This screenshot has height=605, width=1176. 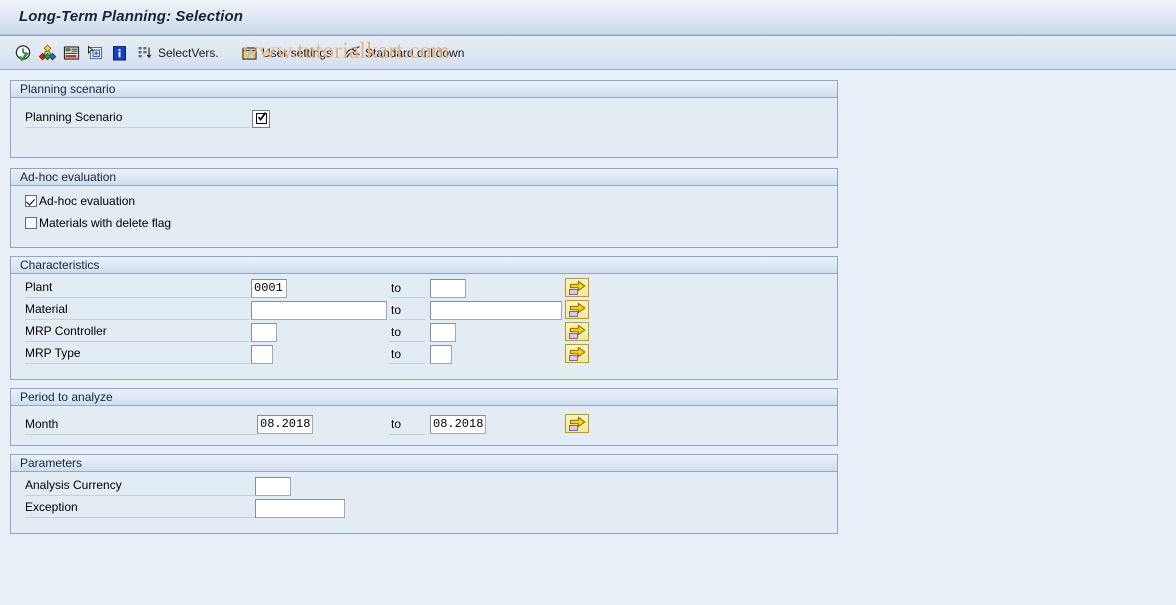 I want to click on group-period-to-analyze-body: Month 08.2018 to 08.2018, so click(x=424, y=425).